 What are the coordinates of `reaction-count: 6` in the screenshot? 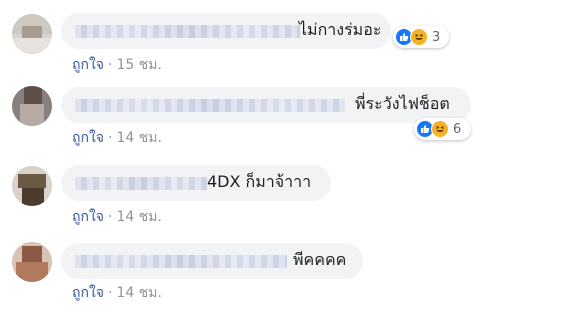 It's located at (457, 129).